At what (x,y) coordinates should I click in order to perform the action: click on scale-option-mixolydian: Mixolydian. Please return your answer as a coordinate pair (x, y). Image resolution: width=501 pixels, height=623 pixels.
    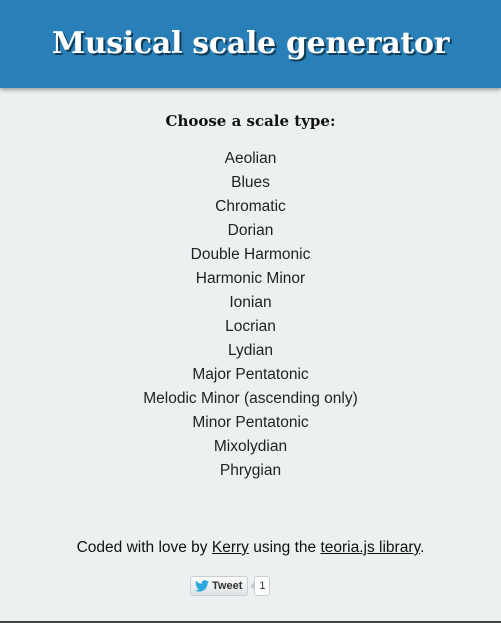
    Looking at the image, I should click on (250, 447).